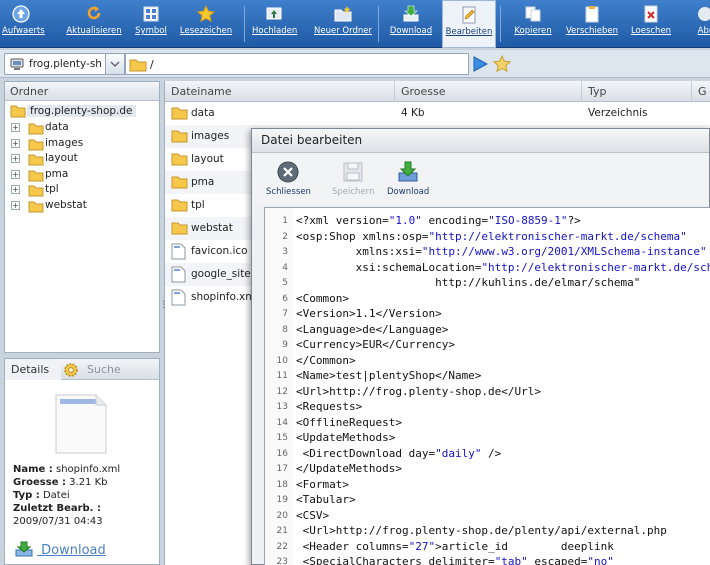  I want to click on tab-details: Details, so click(33, 369).